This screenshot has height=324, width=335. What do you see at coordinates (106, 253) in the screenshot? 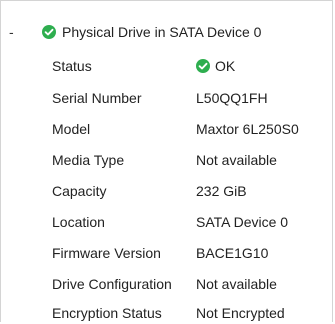
I see `property-label: Firmware Version` at bounding box center [106, 253].